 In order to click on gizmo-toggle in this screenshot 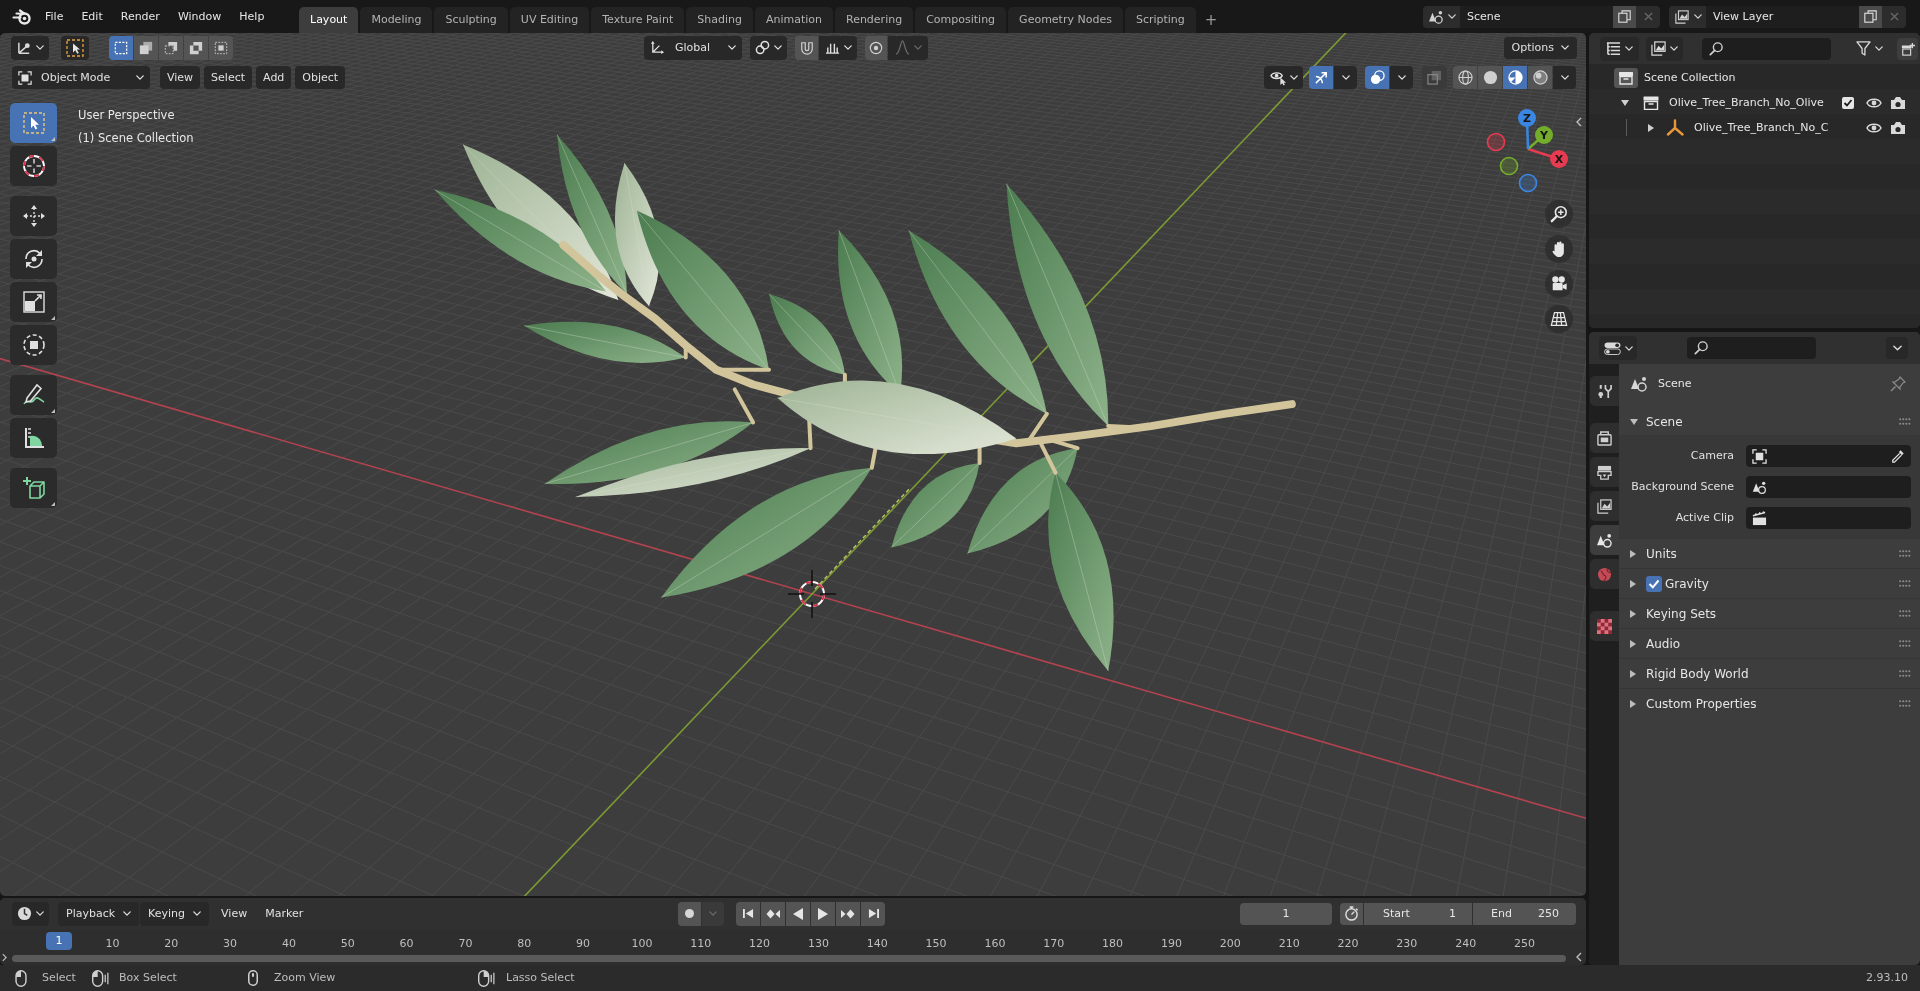, I will do `click(1321, 77)`.